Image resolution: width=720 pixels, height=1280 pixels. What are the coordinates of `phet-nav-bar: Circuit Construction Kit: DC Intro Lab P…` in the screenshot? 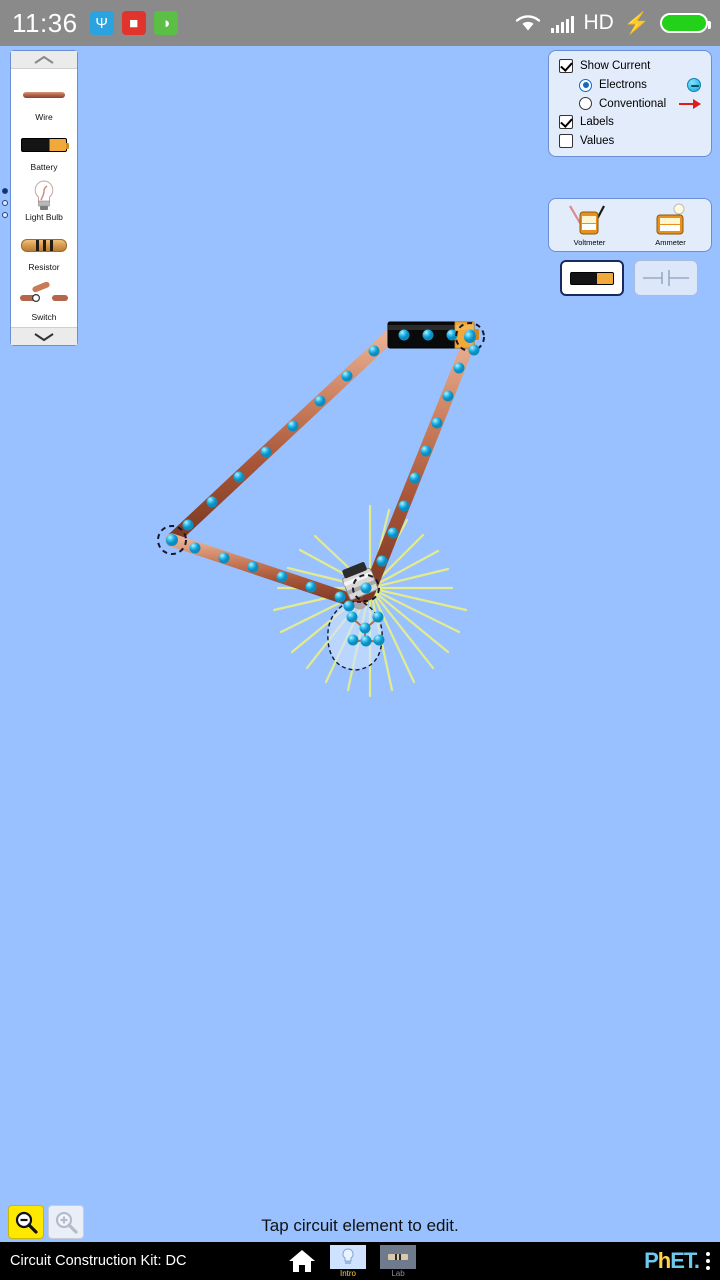 It's located at (360, 1261).